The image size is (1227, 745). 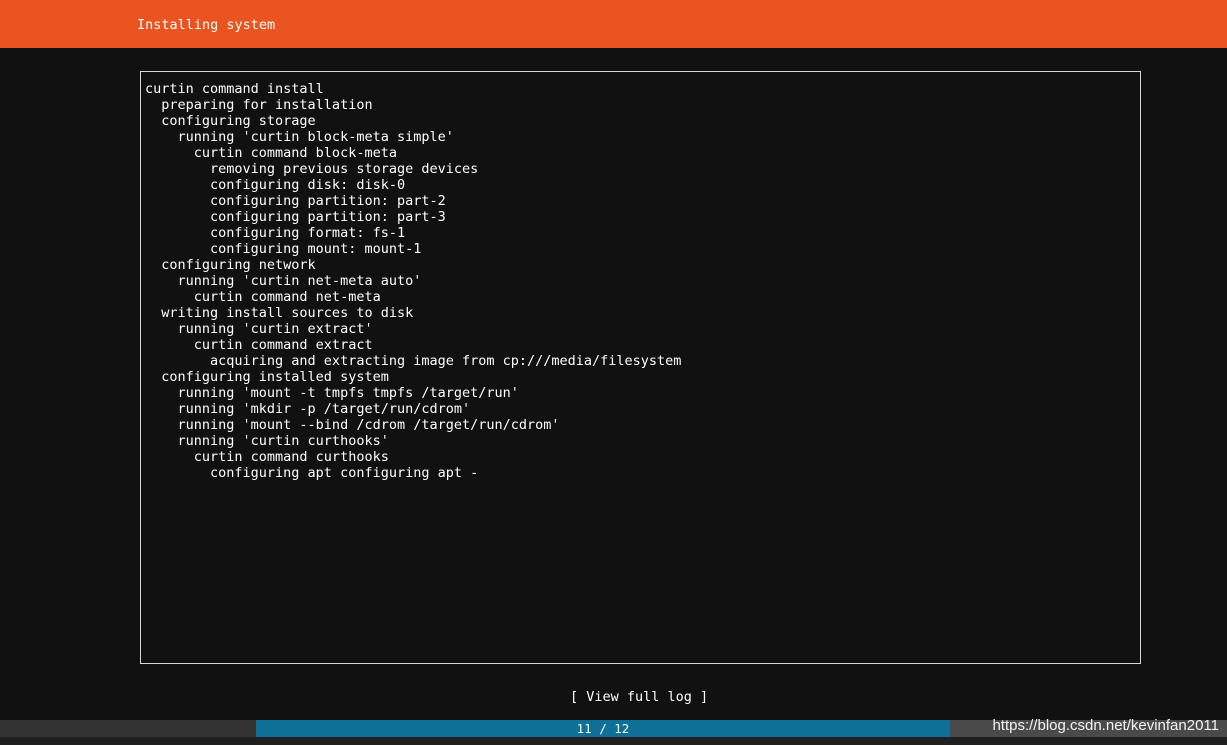 I want to click on view-full-log-button: [ View full log ], so click(x=639, y=697).